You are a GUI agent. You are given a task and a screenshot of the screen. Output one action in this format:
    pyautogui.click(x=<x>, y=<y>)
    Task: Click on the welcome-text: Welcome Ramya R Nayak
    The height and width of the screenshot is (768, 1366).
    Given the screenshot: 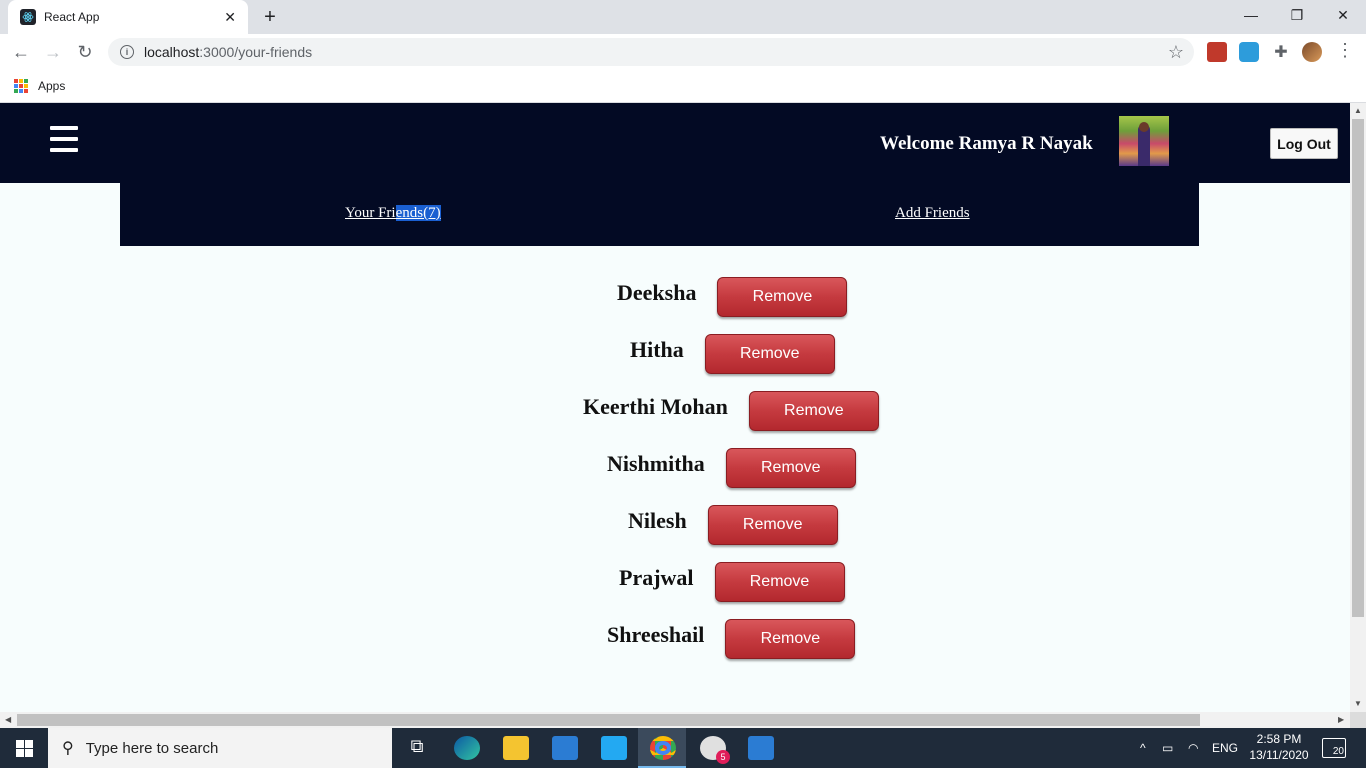 What is the action you would take?
    pyautogui.click(x=986, y=143)
    